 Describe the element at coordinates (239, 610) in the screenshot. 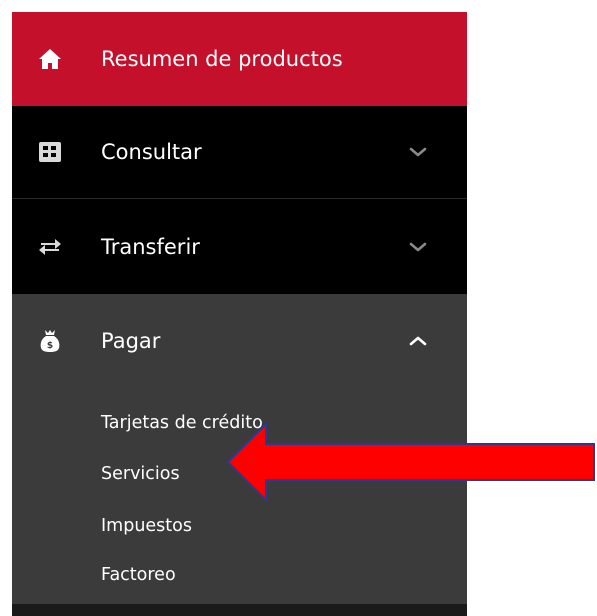

I see `menu-bottom-edge` at that location.